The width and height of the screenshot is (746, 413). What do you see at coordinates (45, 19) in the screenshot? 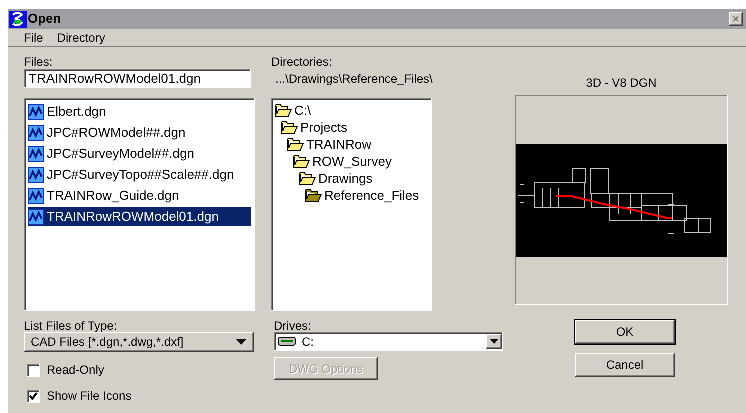
I see `window-title: Open` at bounding box center [45, 19].